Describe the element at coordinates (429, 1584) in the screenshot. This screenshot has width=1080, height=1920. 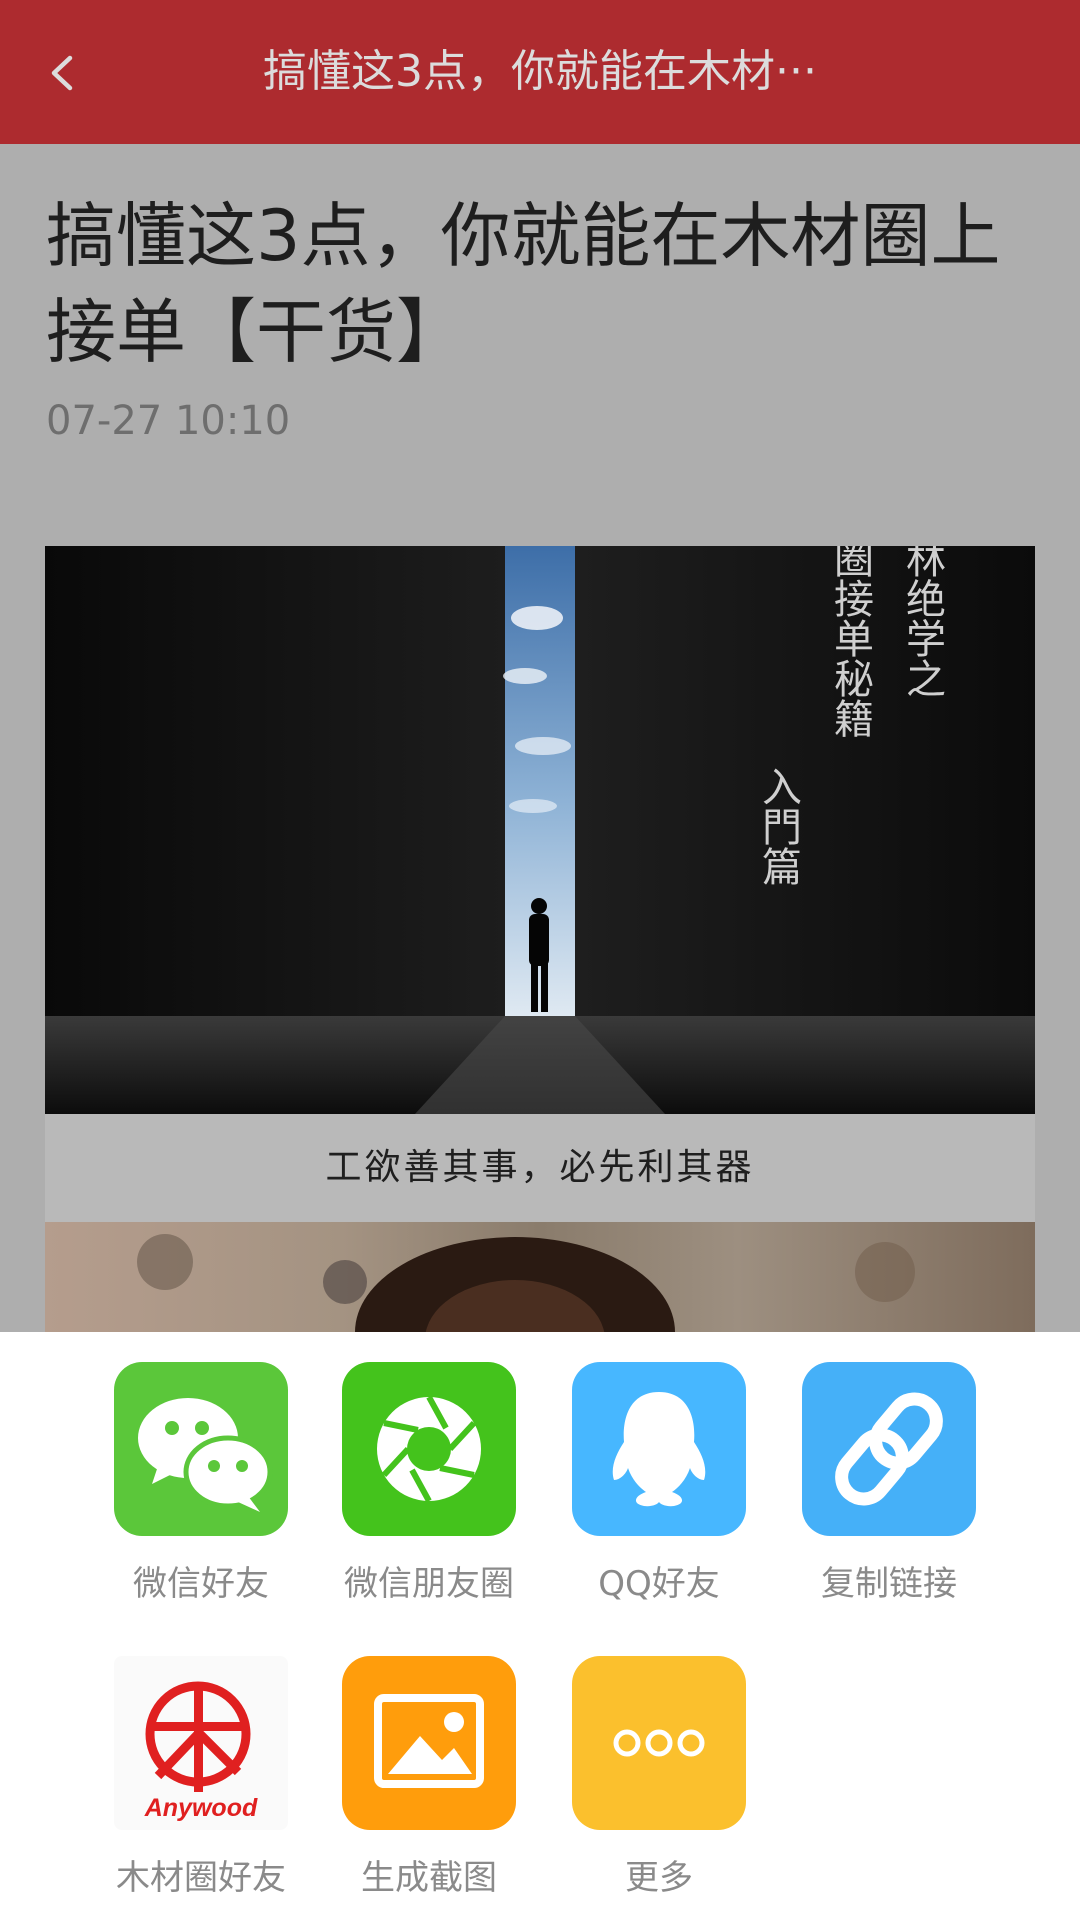
I see `share-label: 微信朋友圈` at that location.